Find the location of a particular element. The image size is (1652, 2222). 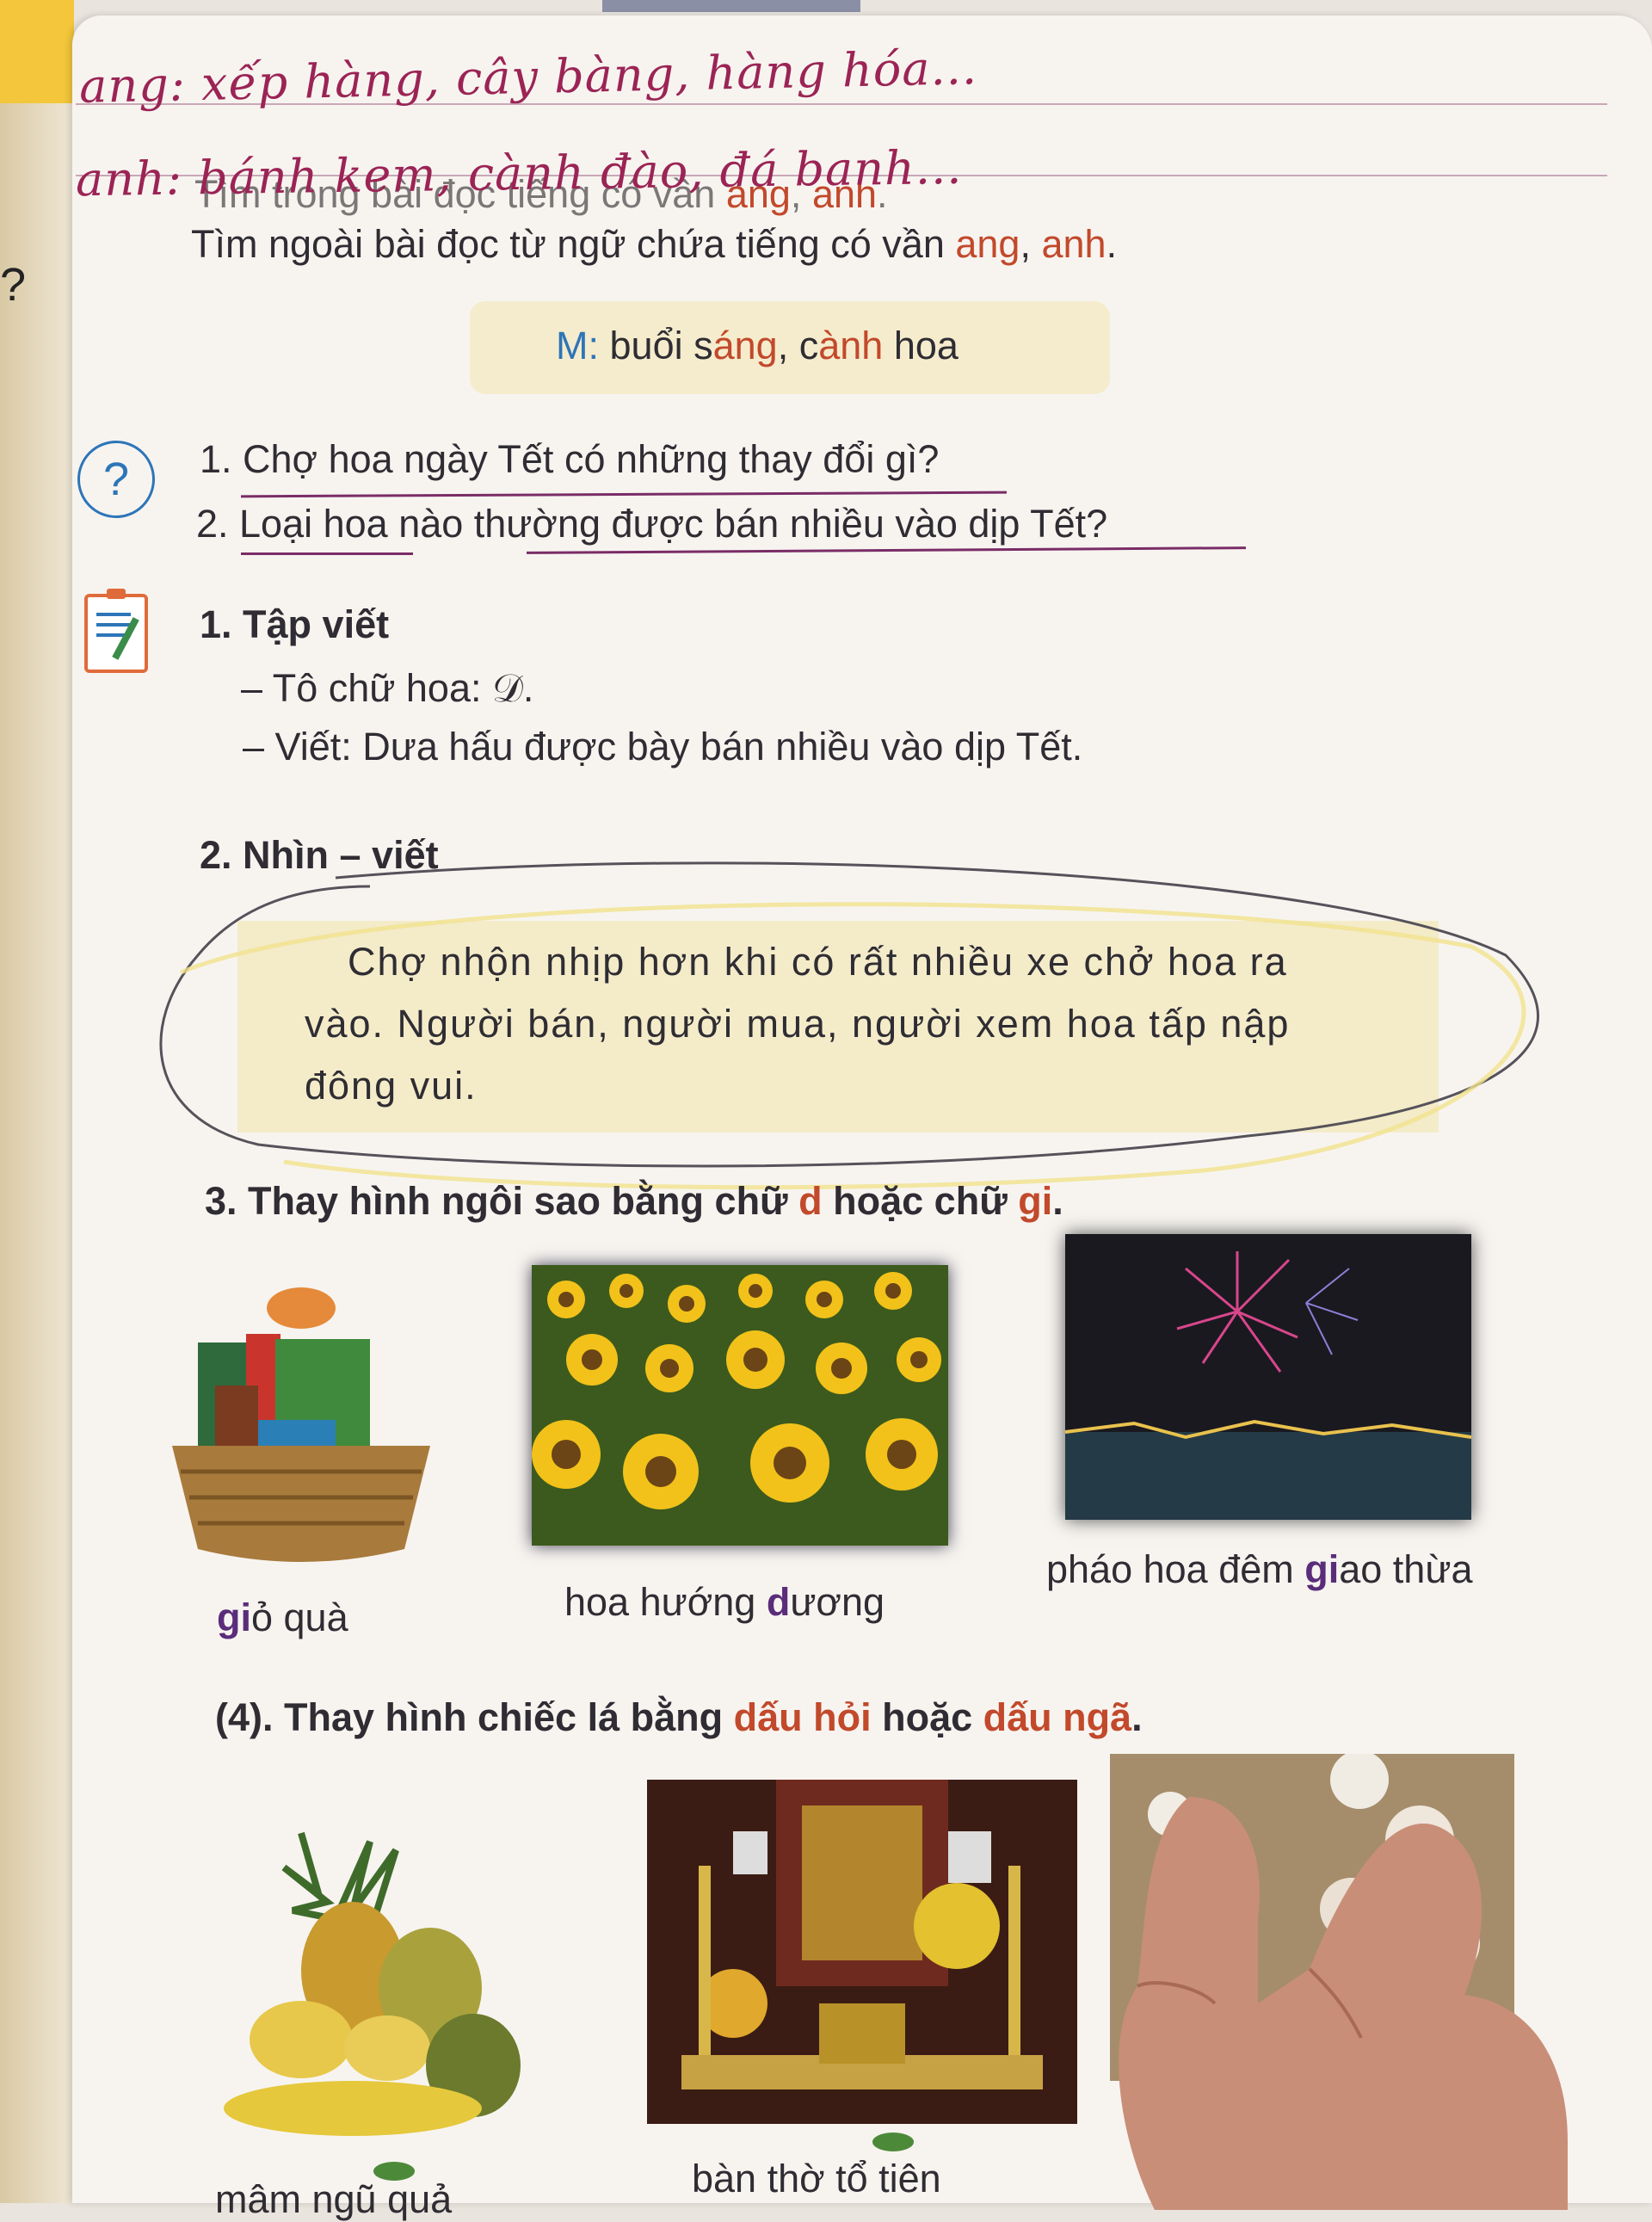

caption-fireworks: pháo hoa đêm giao thừa is located at coordinates (1259, 1569).